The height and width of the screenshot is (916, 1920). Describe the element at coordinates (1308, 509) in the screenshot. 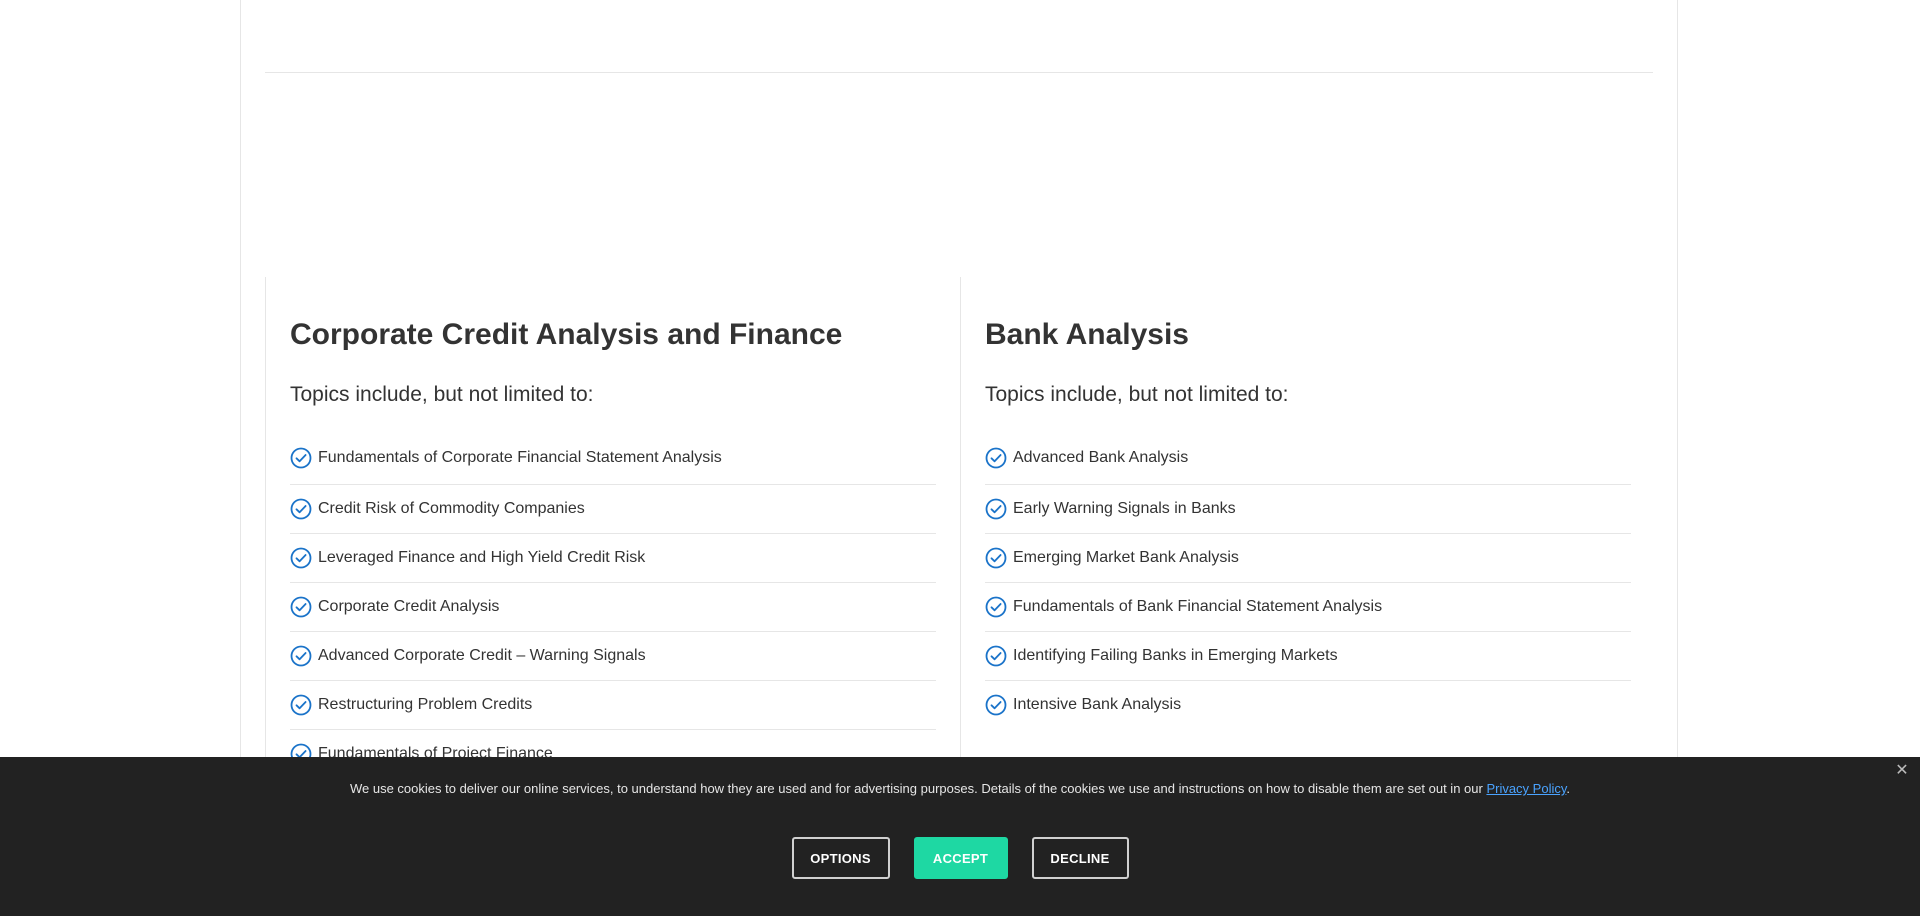

I see `list-item: Early Warning Signals in Banks` at that location.